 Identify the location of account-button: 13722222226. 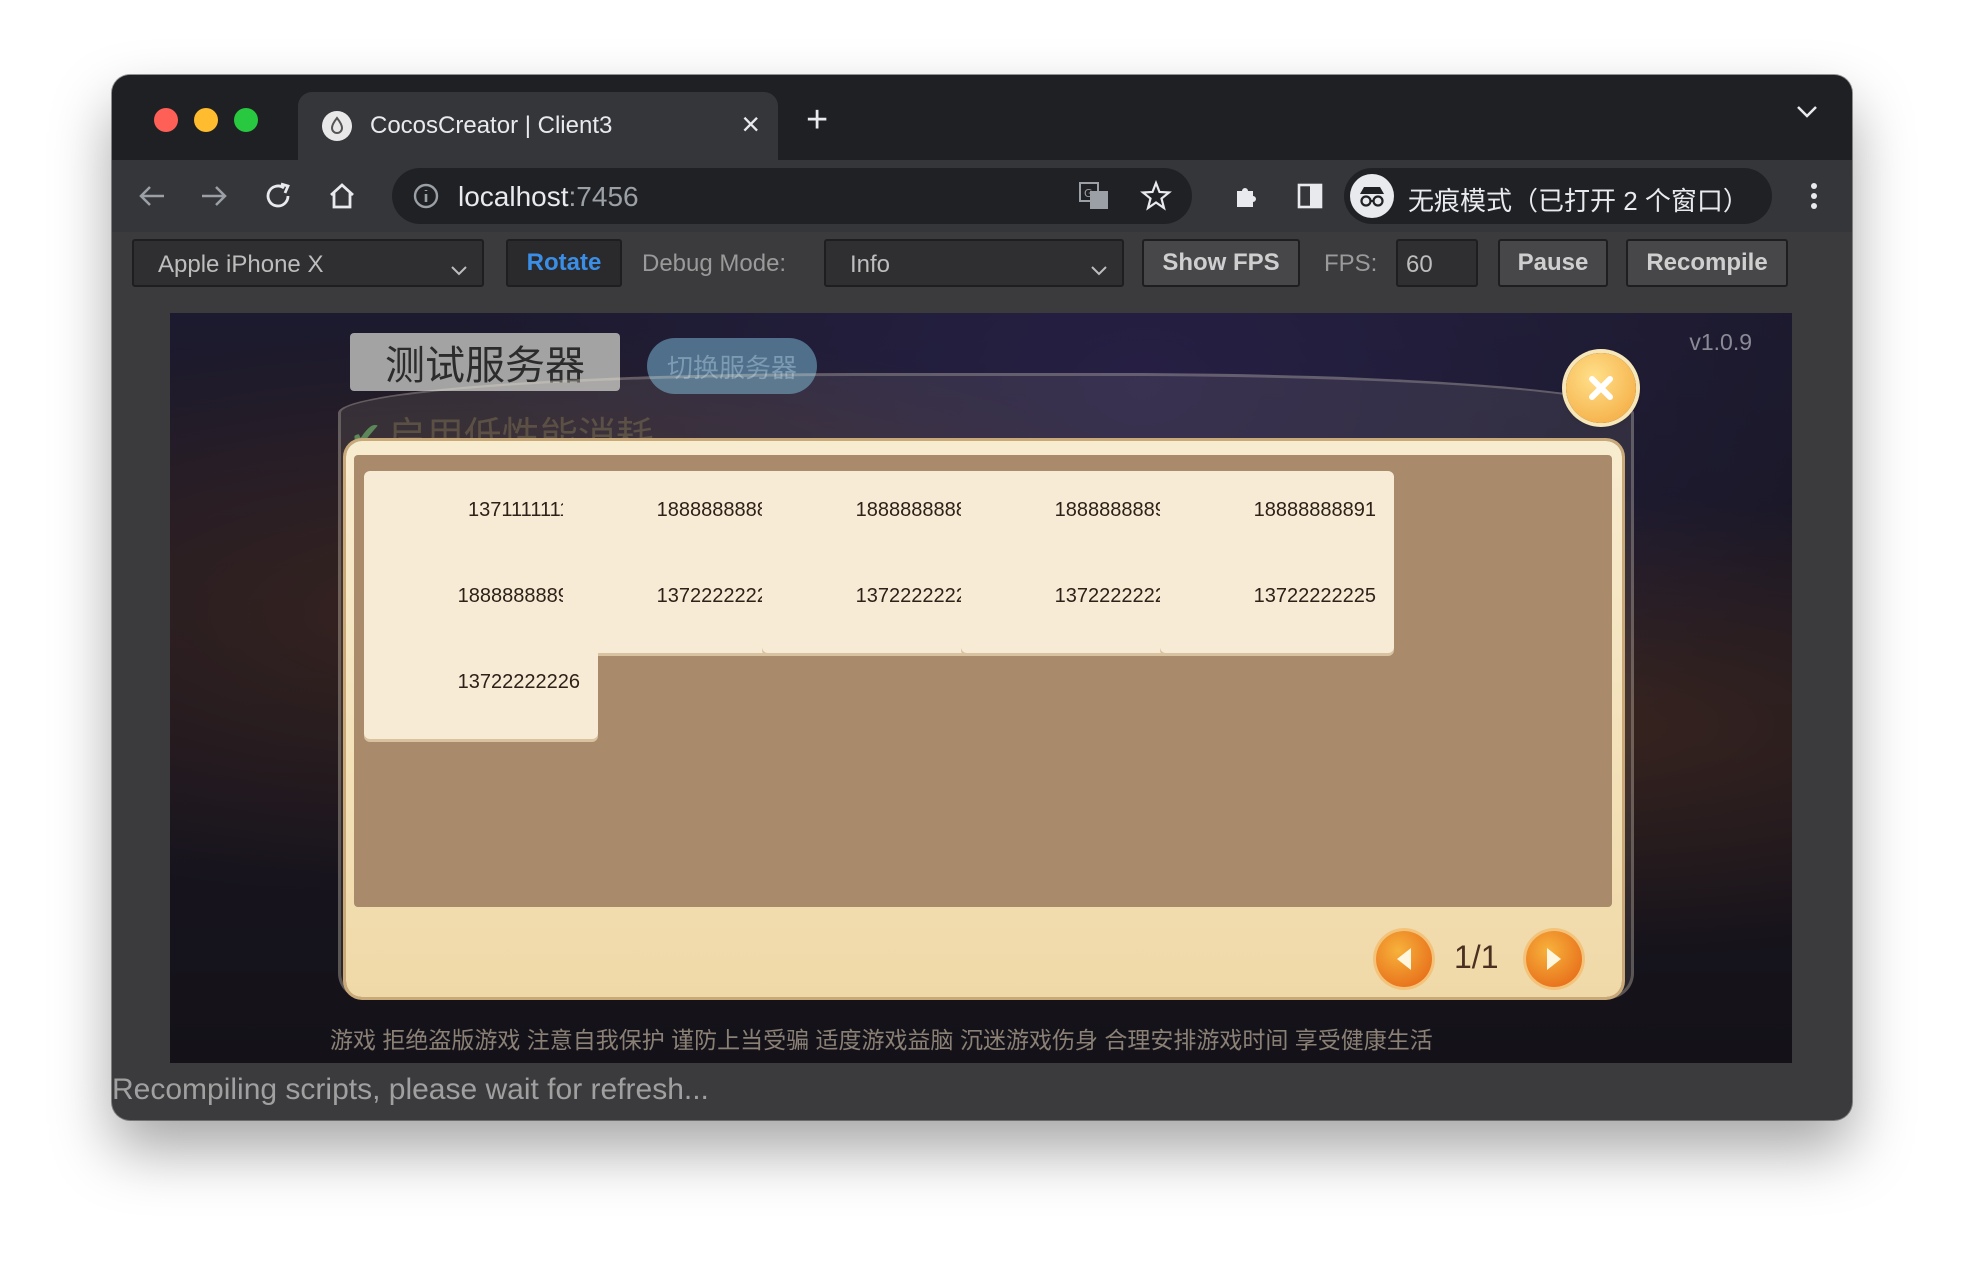
(481, 691).